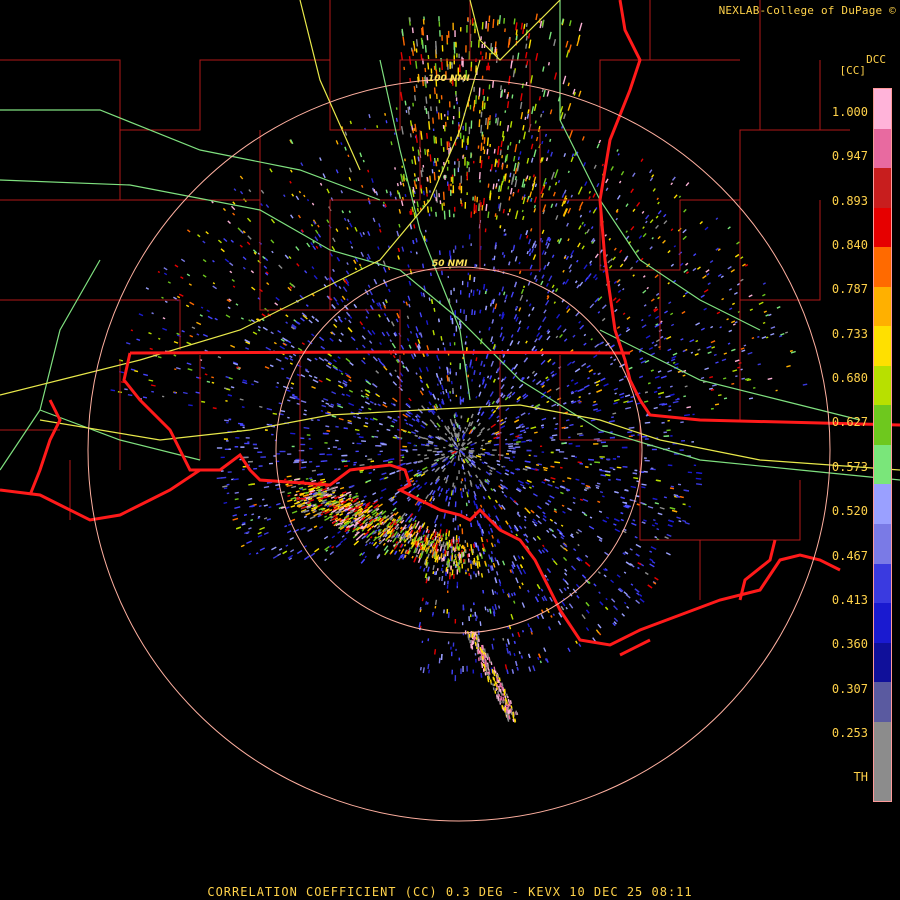 Image resolution: width=900 pixels, height=900 pixels. Describe the element at coordinates (860, 777) in the screenshot. I see `color-scale-tick: TH` at that location.